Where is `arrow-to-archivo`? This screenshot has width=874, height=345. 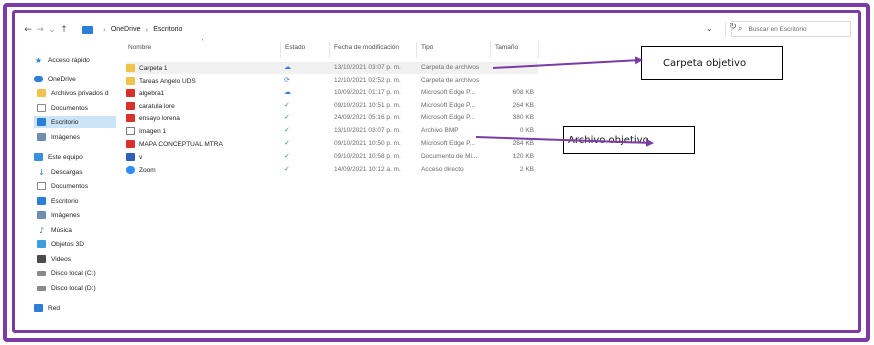
arrow-to-archivo is located at coordinates (564, 141).